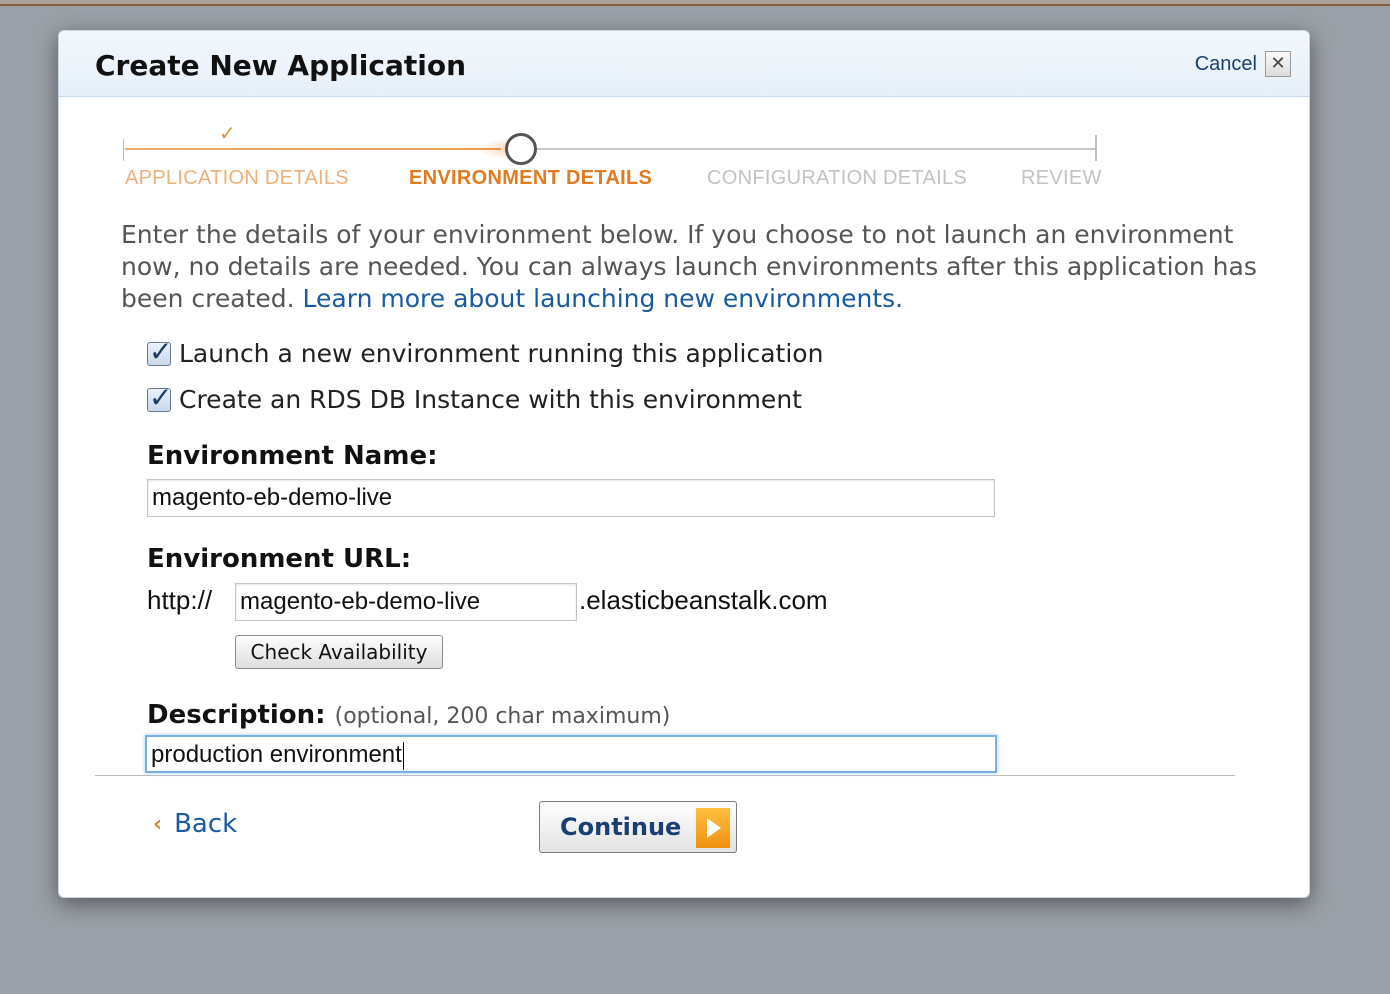  What do you see at coordinates (521, 149) in the screenshot?
I see `current-step-circle-icon` at bounding box center [521, 149].